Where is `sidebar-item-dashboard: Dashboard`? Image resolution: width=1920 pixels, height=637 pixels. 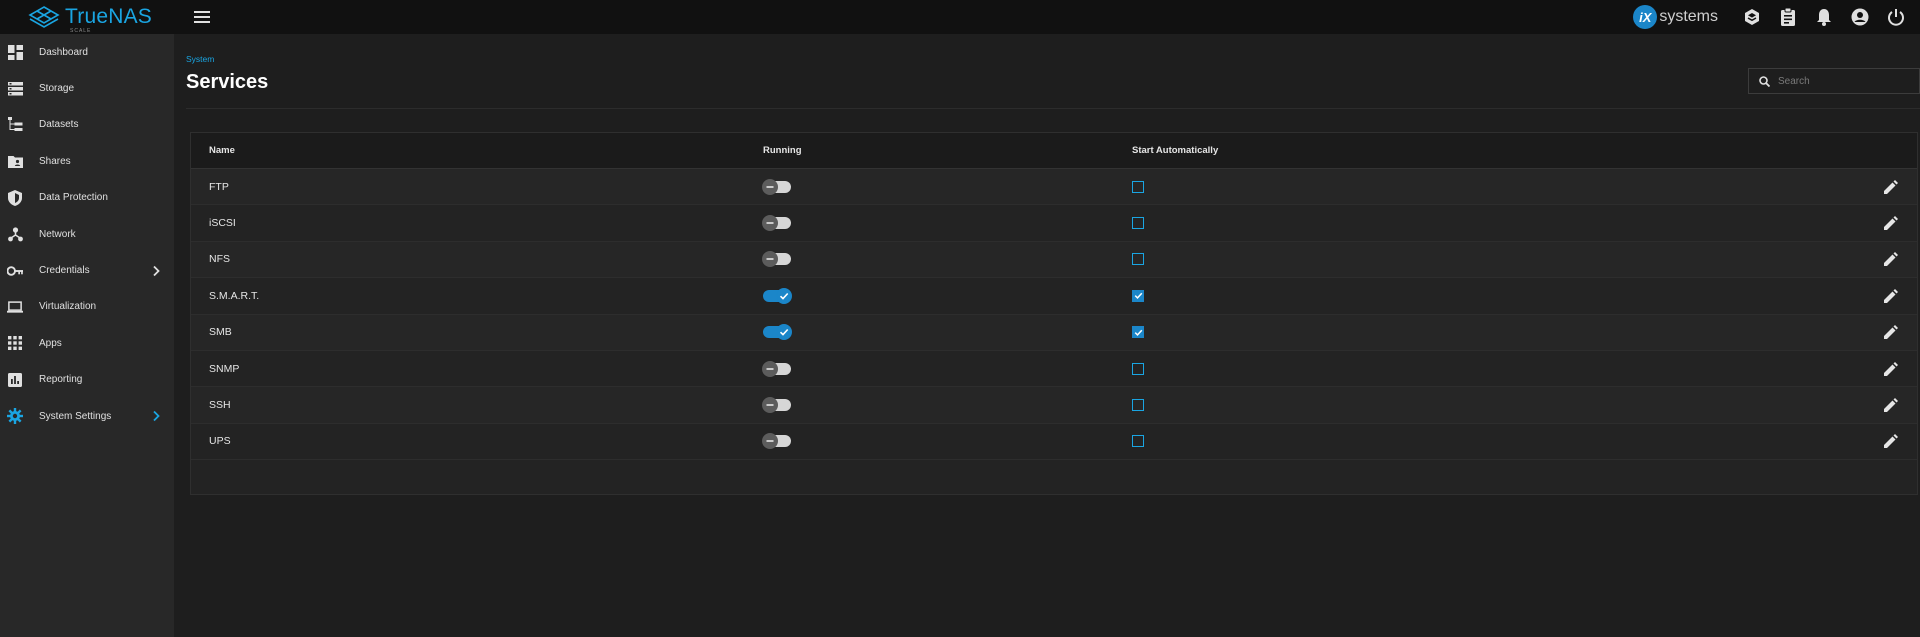 sidebar-item-dashboard: Dashboard is located at coordinates (87, 52).